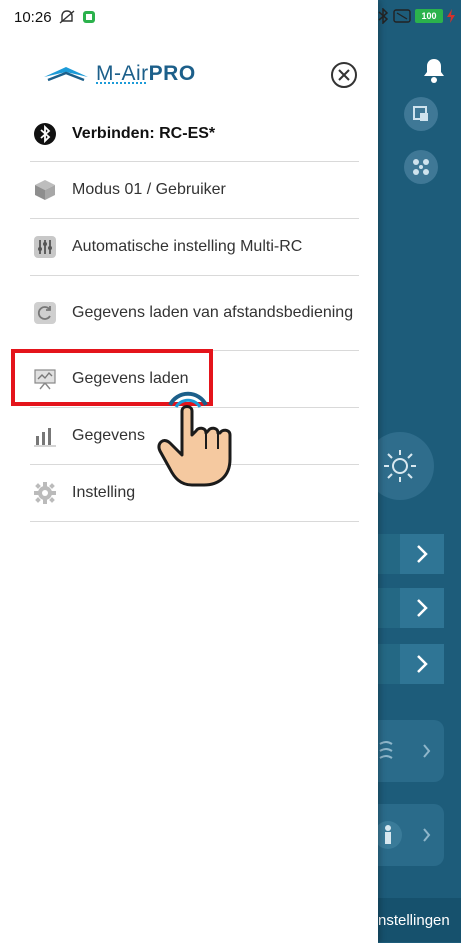 Image resolution: width=461 pixels, height=943 pixels. Describe the element at coordinates (213, 312) in the screenshot. I see `menu-label-load-remote: Gegevens laden van afstandsbediening` at that location.